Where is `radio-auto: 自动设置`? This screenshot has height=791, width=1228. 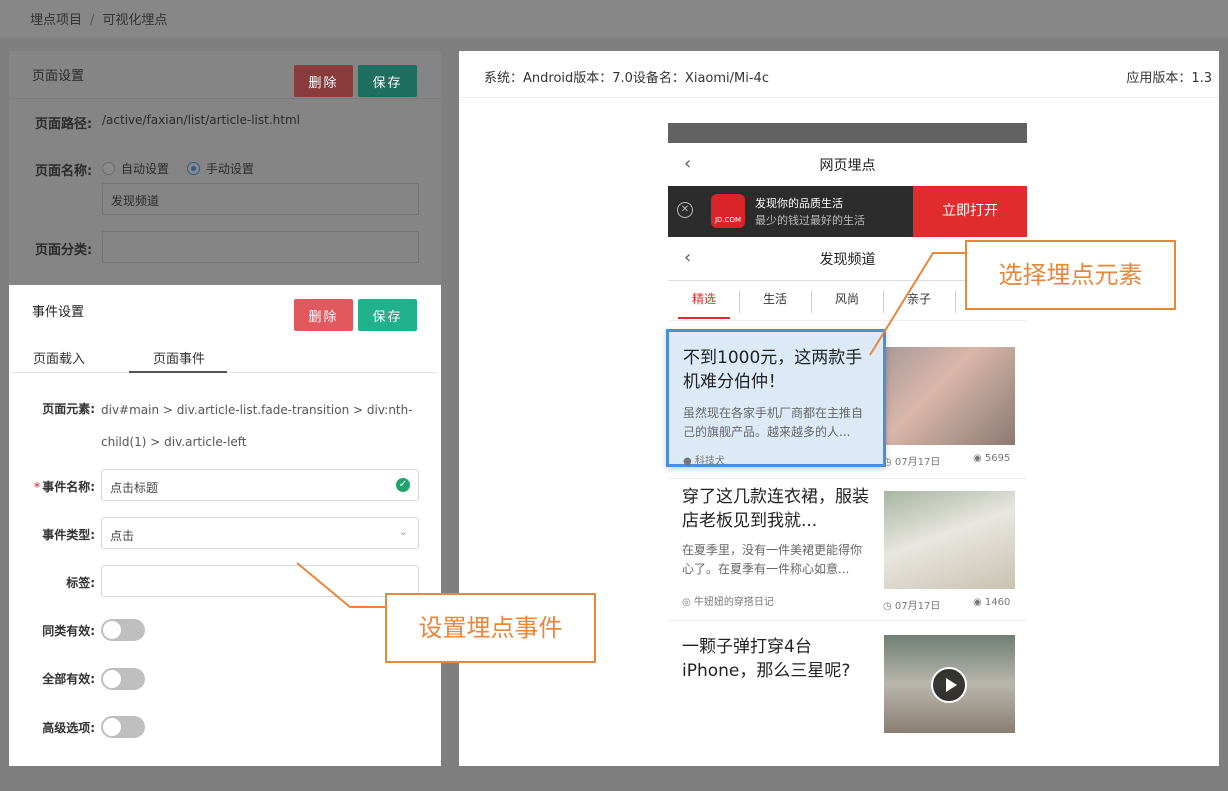
radio-auto: 自动设置 is located at coordinates (135, 169).